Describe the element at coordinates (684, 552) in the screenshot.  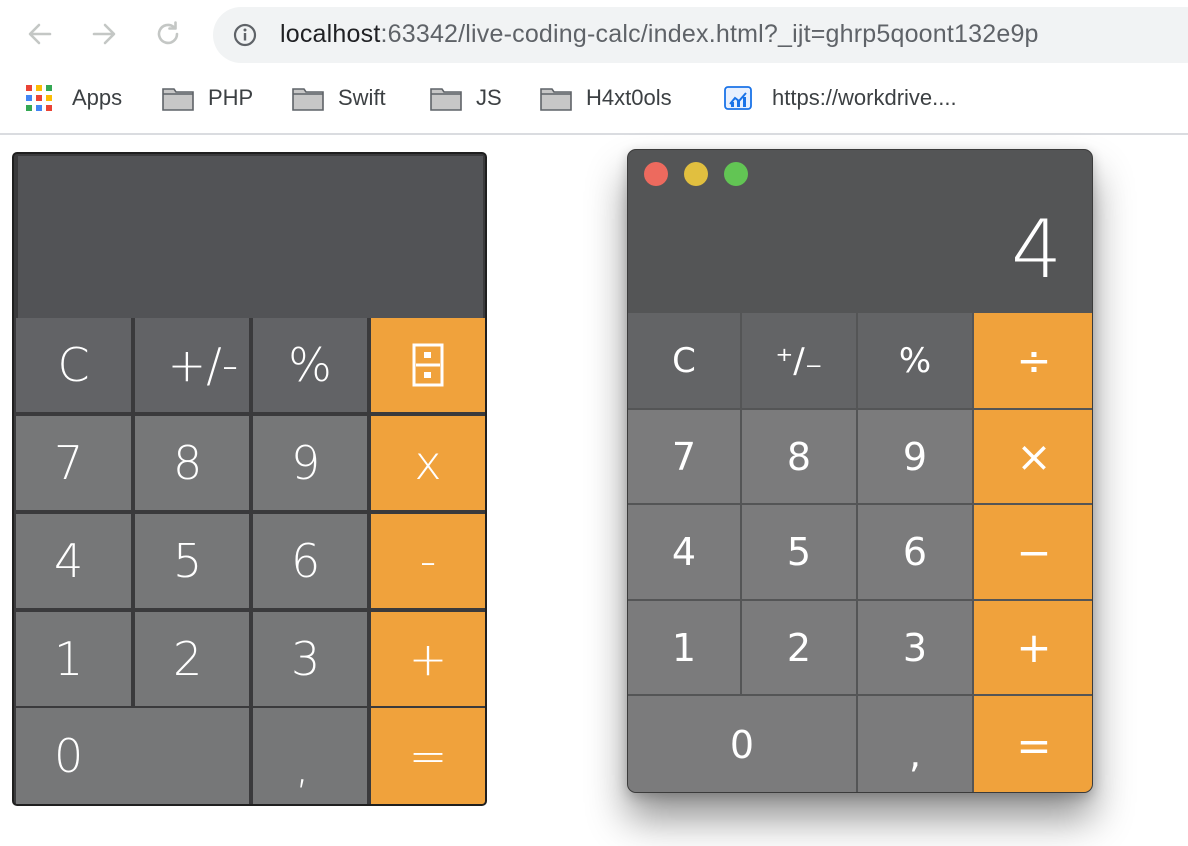
I see `right-digit-4: 4` at that location.